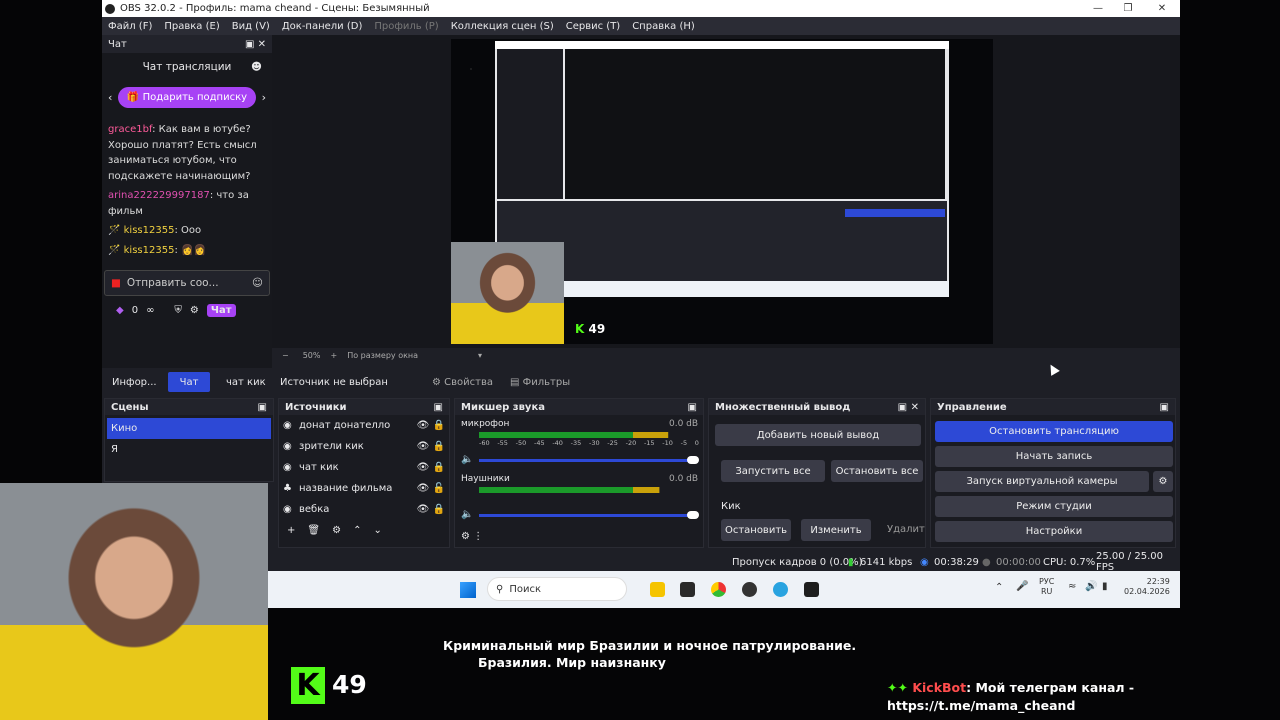  Describe the element at coordinates (1147, 587) in the screenshot. I see `clock: 22:39 02.04.2026` at that location.